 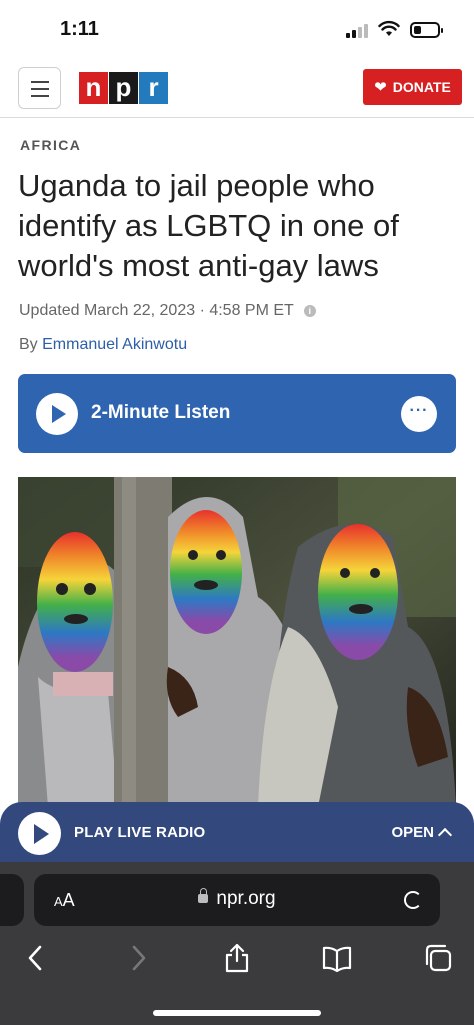 I want to click on npr-logo: n p r, so click(x=123, y=88).